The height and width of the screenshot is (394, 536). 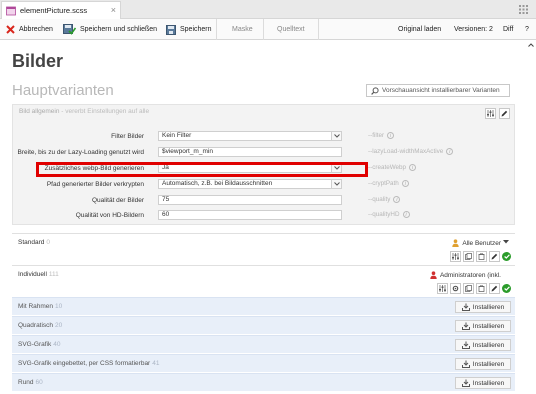 I want to click on webp-highlight-box, so click(x=202, y=169).